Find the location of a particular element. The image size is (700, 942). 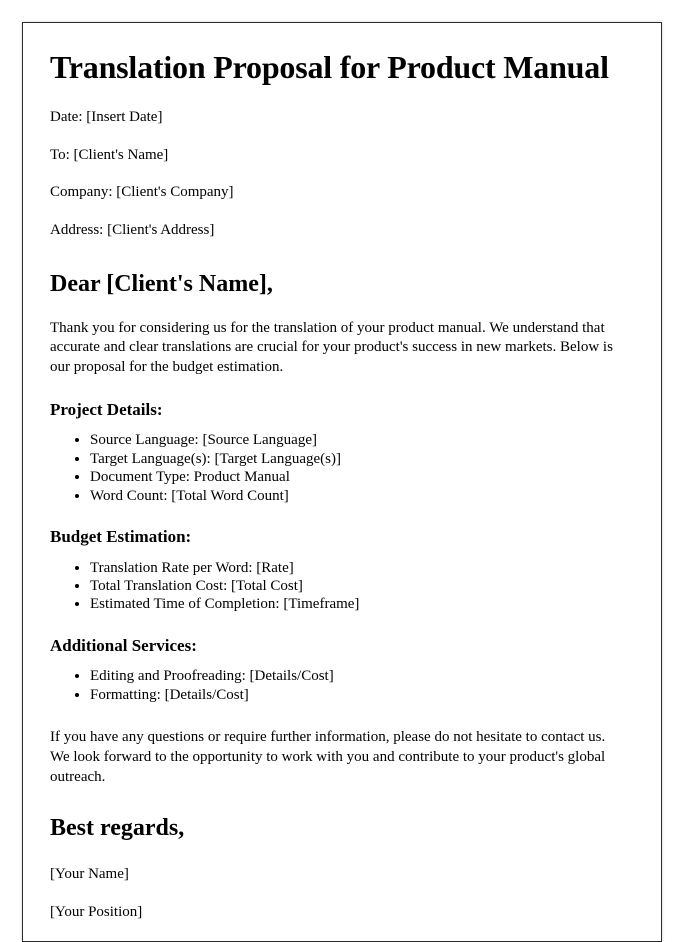

meta-address: Address: [Client's Address] is located at coordinates (132, 230).